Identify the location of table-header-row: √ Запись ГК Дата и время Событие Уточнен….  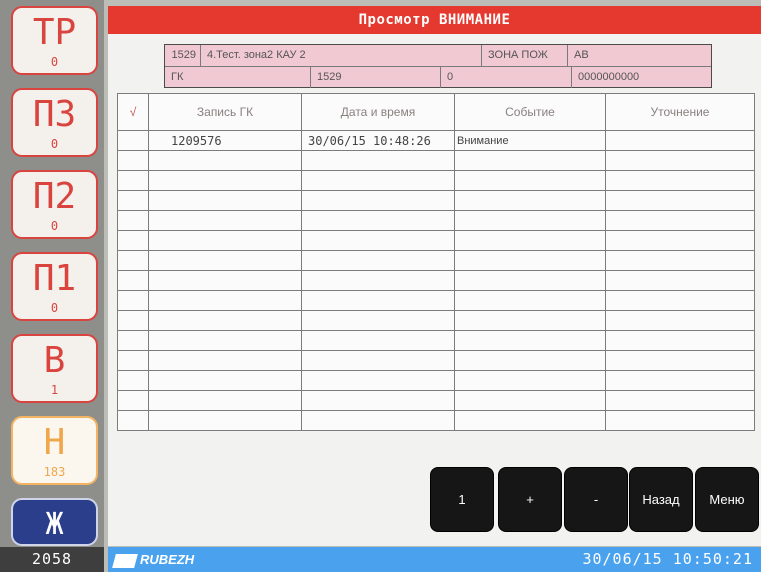
(436, 112).